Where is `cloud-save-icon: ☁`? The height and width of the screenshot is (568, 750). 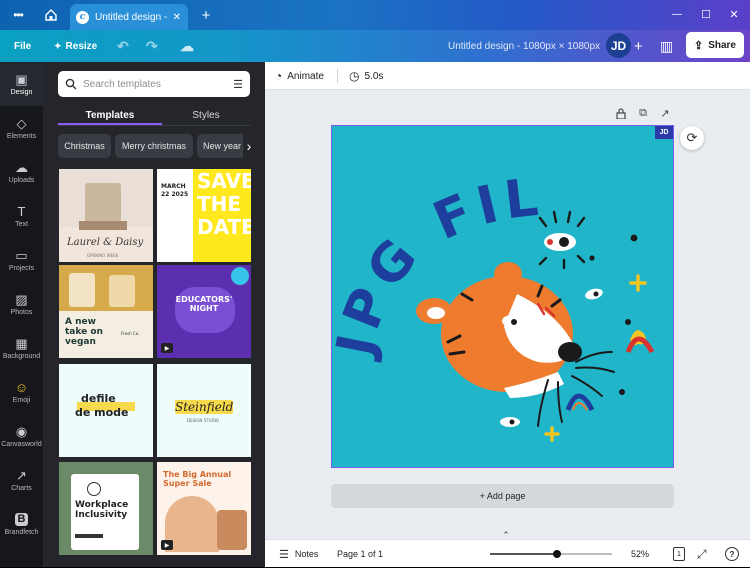 cloud-save-icon: ☁ is located at coordinates (187, 46).